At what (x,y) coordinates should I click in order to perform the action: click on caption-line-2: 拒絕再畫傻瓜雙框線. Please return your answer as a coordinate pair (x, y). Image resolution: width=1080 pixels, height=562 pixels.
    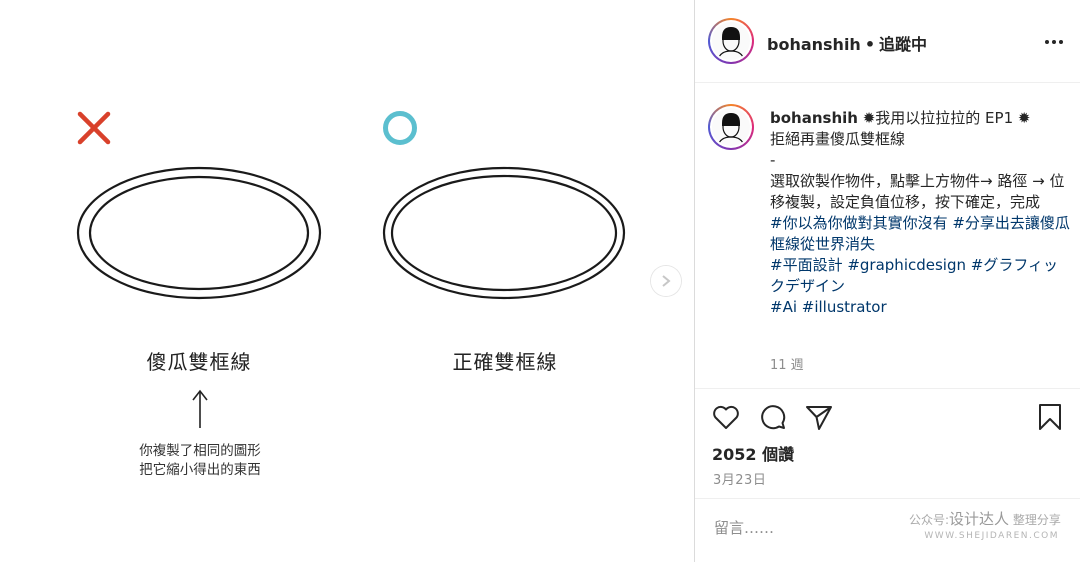
    Looking at the image, I should click on (838, 139).